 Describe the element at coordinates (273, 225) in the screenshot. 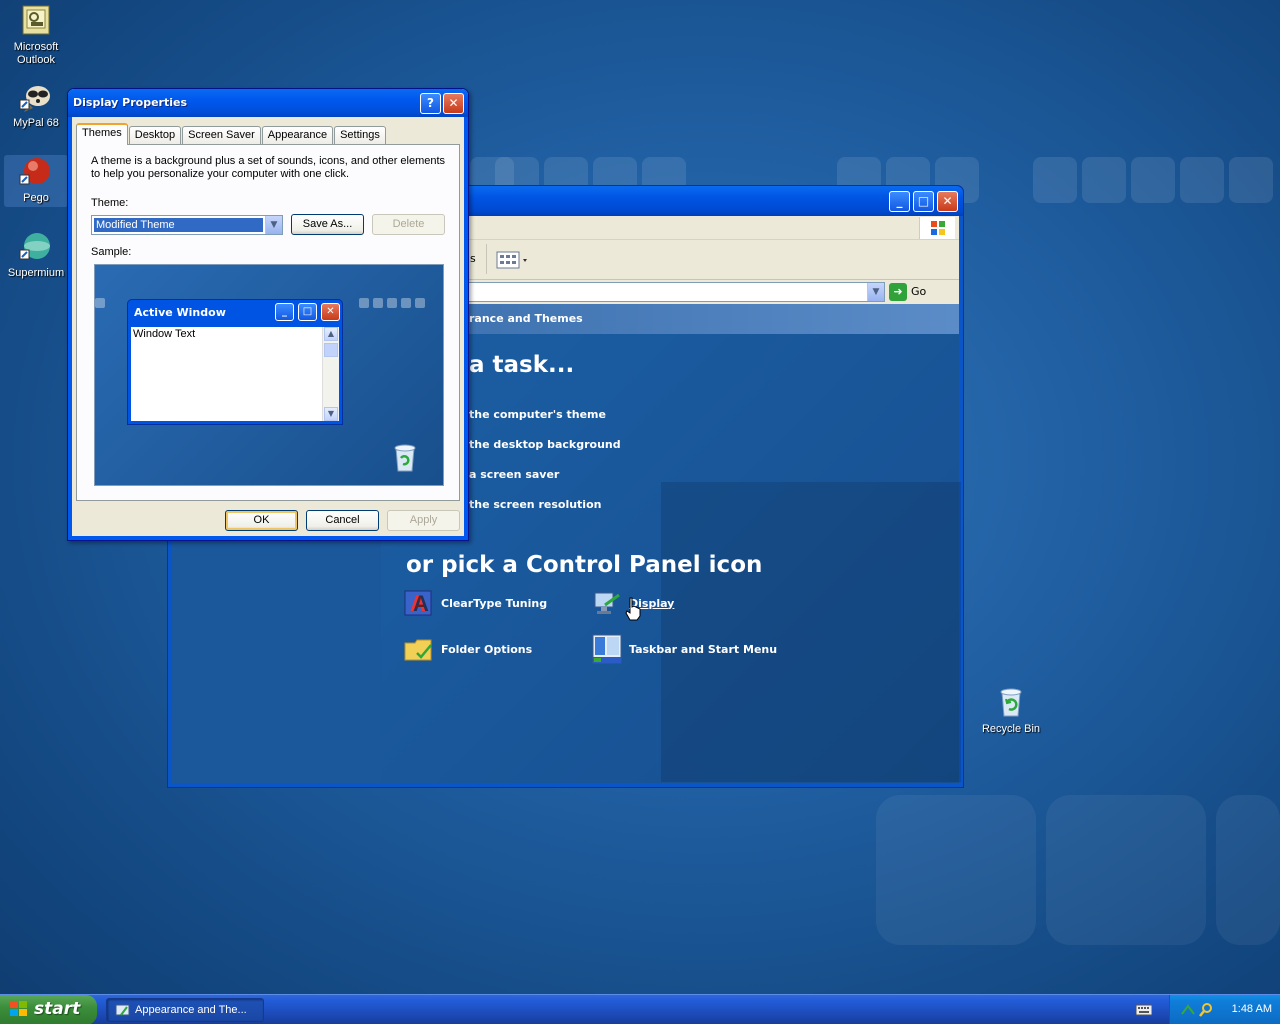

I see `theme-dropdown-button: ▼` at that location.